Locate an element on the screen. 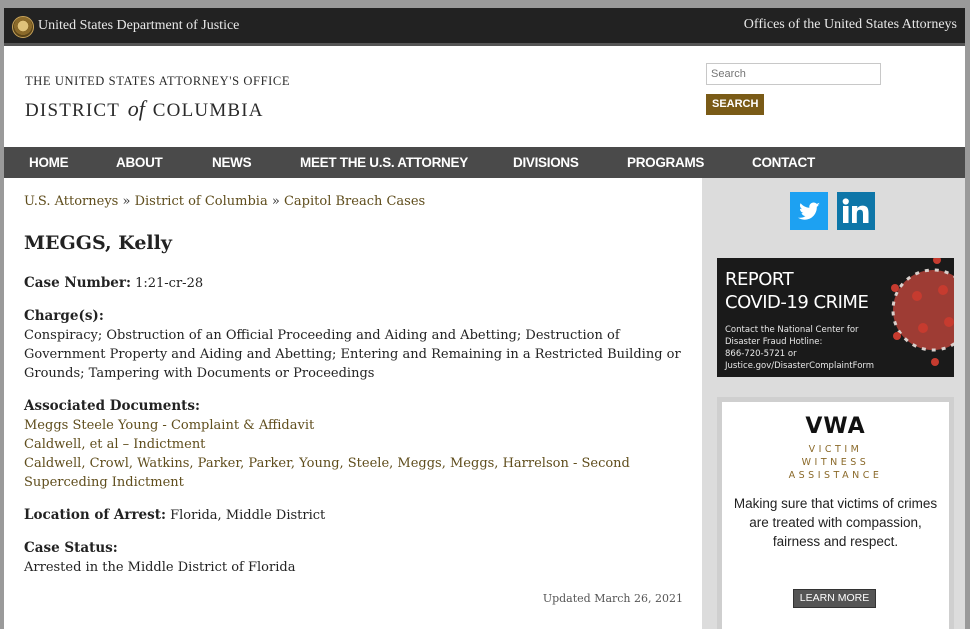 The image size is (970, 629). usao-link: Offices of the United States Attorneys is located at coordinates (850, 25).